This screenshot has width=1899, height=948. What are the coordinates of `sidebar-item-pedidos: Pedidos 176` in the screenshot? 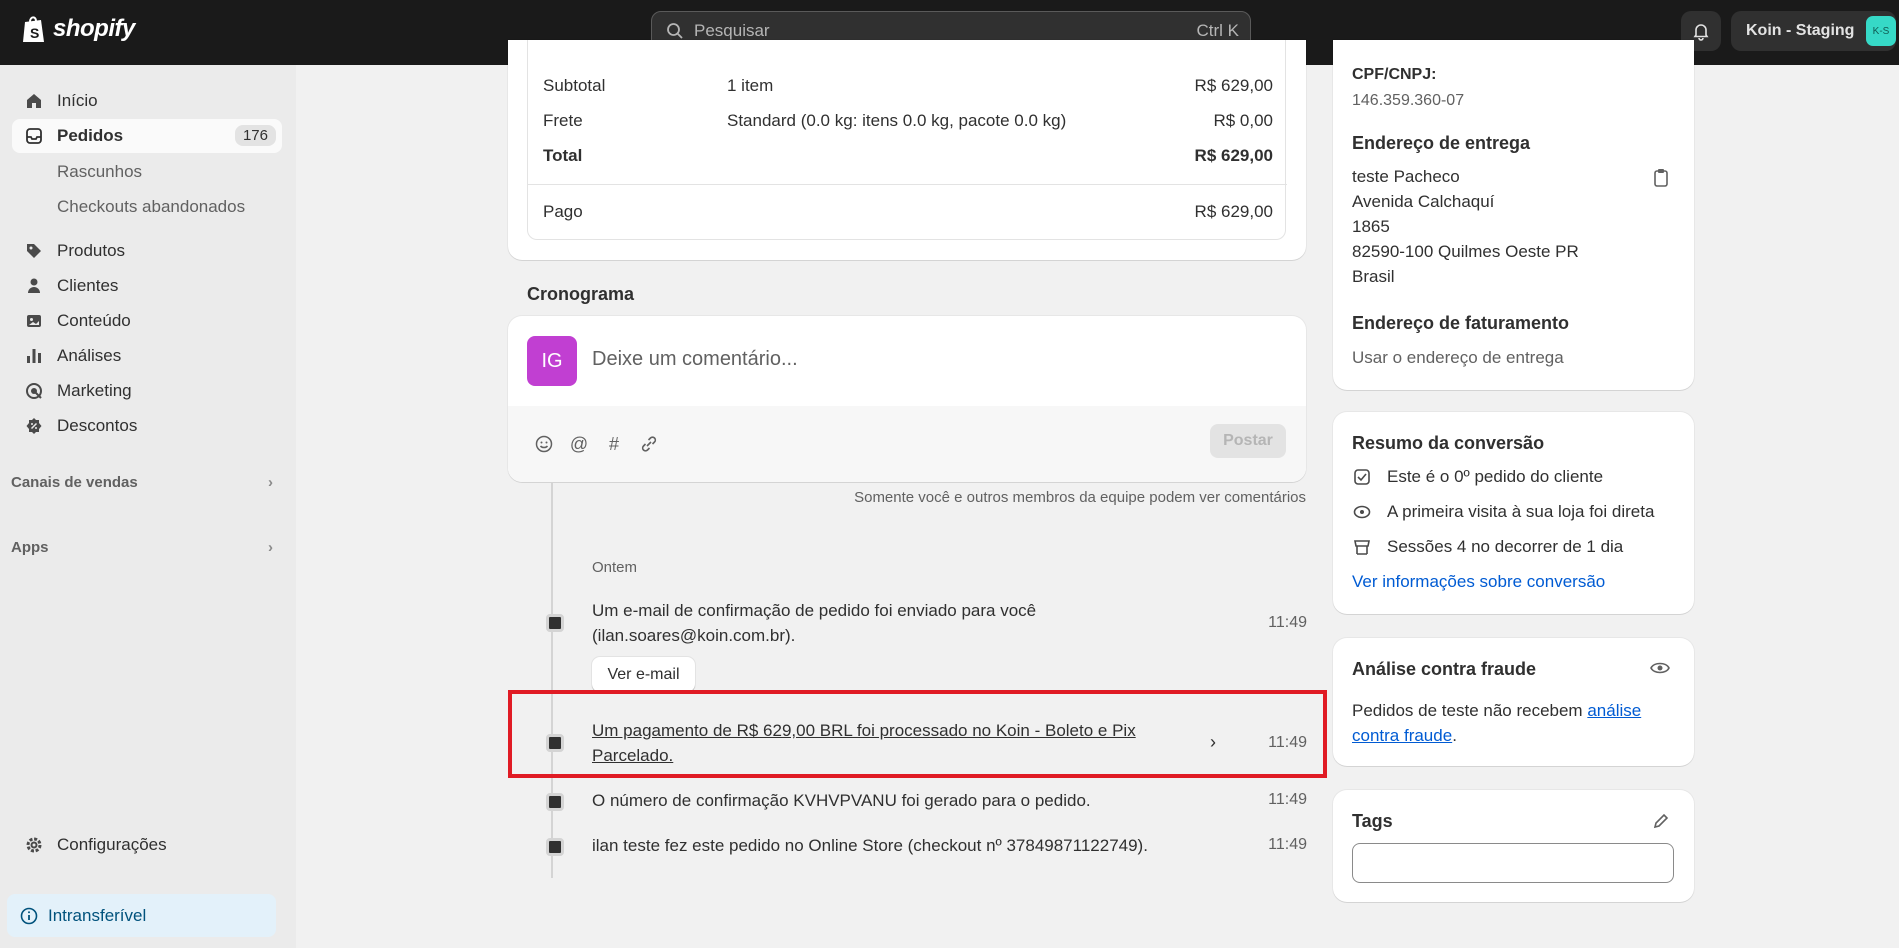 It's located at (147, 136).